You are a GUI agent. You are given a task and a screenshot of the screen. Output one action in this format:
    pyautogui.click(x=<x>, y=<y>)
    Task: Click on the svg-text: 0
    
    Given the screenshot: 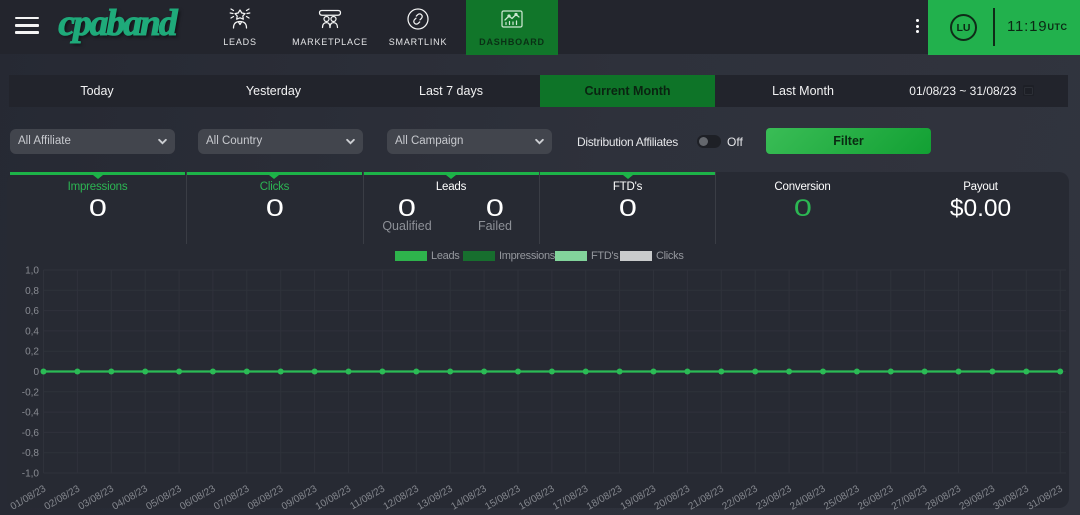 What is the action you would take?
    pyautogui.click(x=36, y=372)
    